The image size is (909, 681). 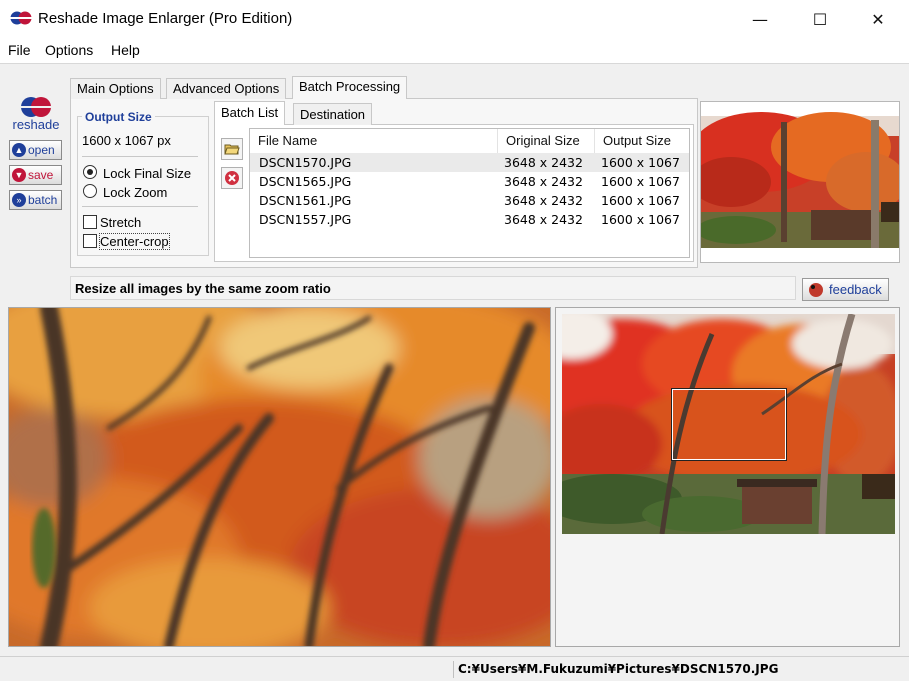 I want to click on menu-bar: File Options Help, so click(x=454, y=51).